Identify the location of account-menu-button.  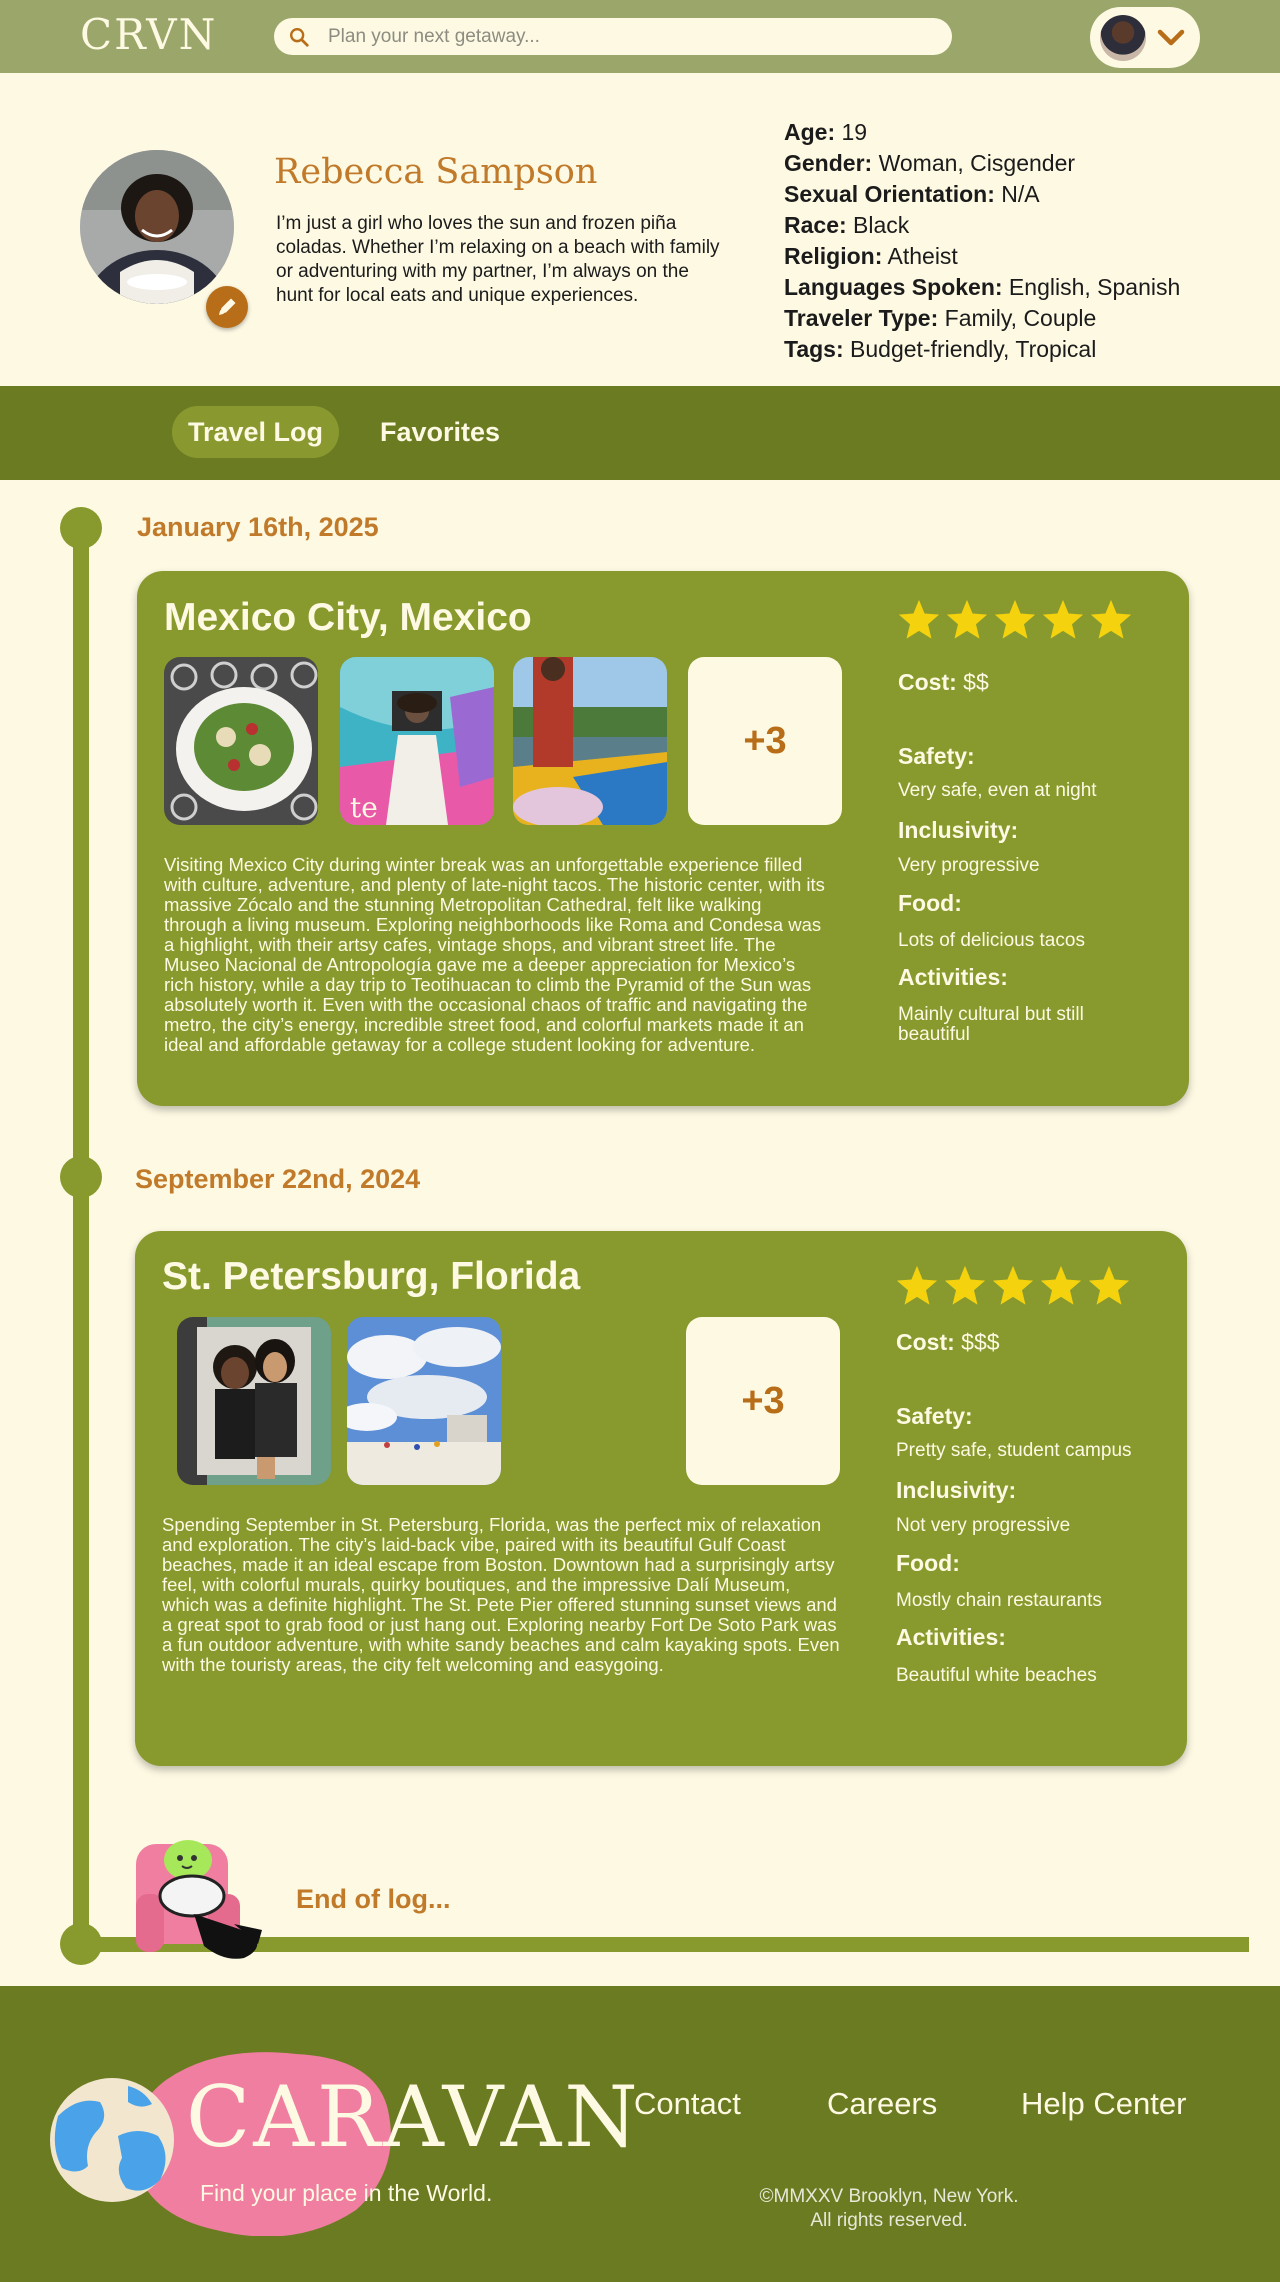
(1145, 37).